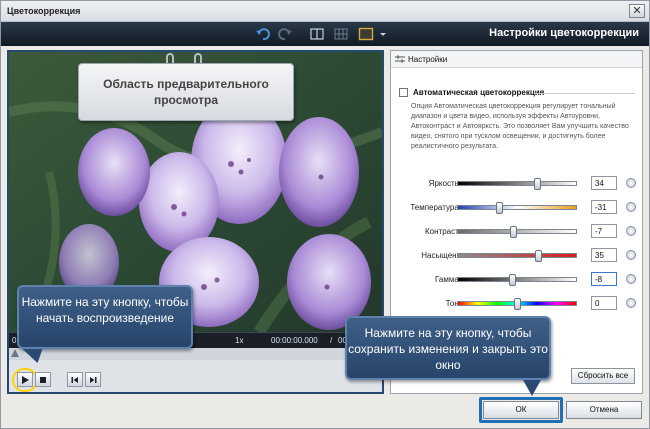 This screenshot has height=429, width=650. What do you see at coordinates (195, 376) in the screenshot?
I see `playback-controls` at bounding box center [195, 376].